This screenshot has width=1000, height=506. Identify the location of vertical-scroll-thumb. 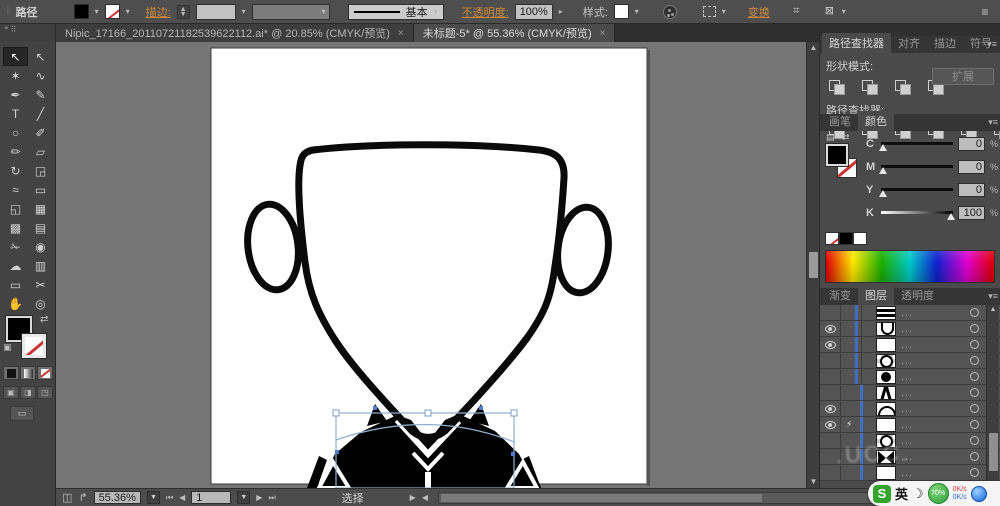
(813, 265).